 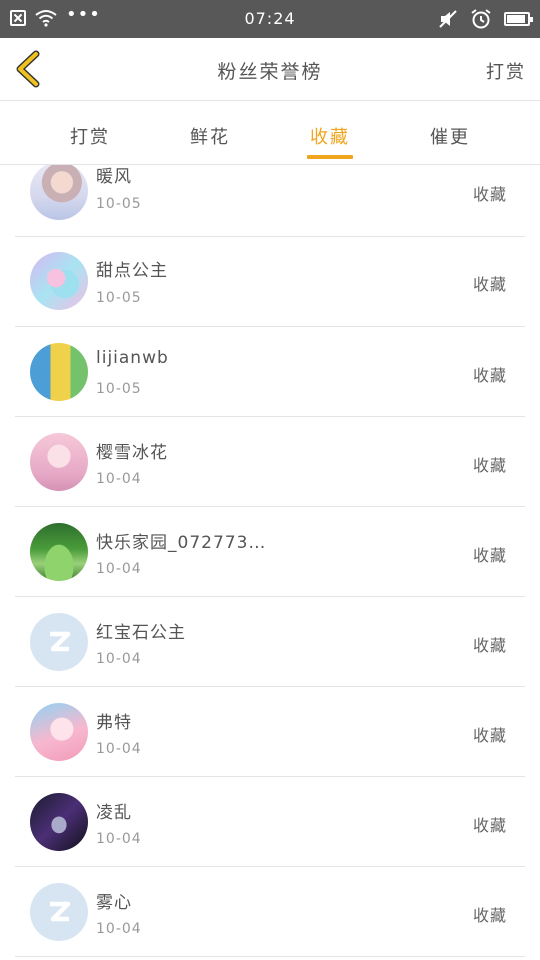 What do you see at coordinates (330, 157) in the screenshot?
I see `active-tab-indicator` at bounding box center [330, 157].